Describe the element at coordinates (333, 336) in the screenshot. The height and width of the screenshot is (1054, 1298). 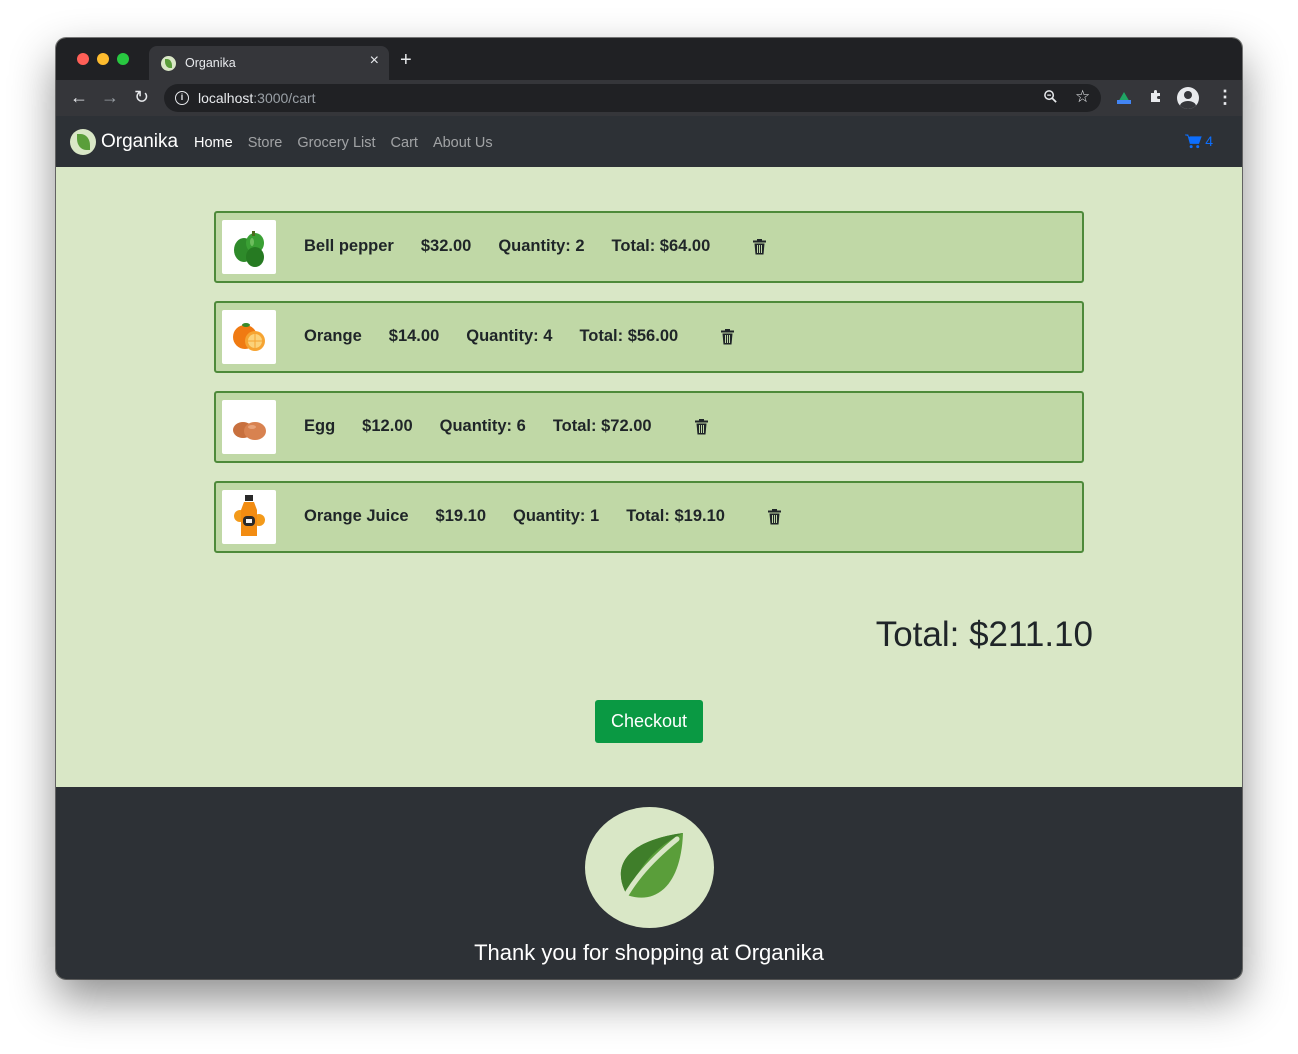
I see `item-name: Orange` at that location.